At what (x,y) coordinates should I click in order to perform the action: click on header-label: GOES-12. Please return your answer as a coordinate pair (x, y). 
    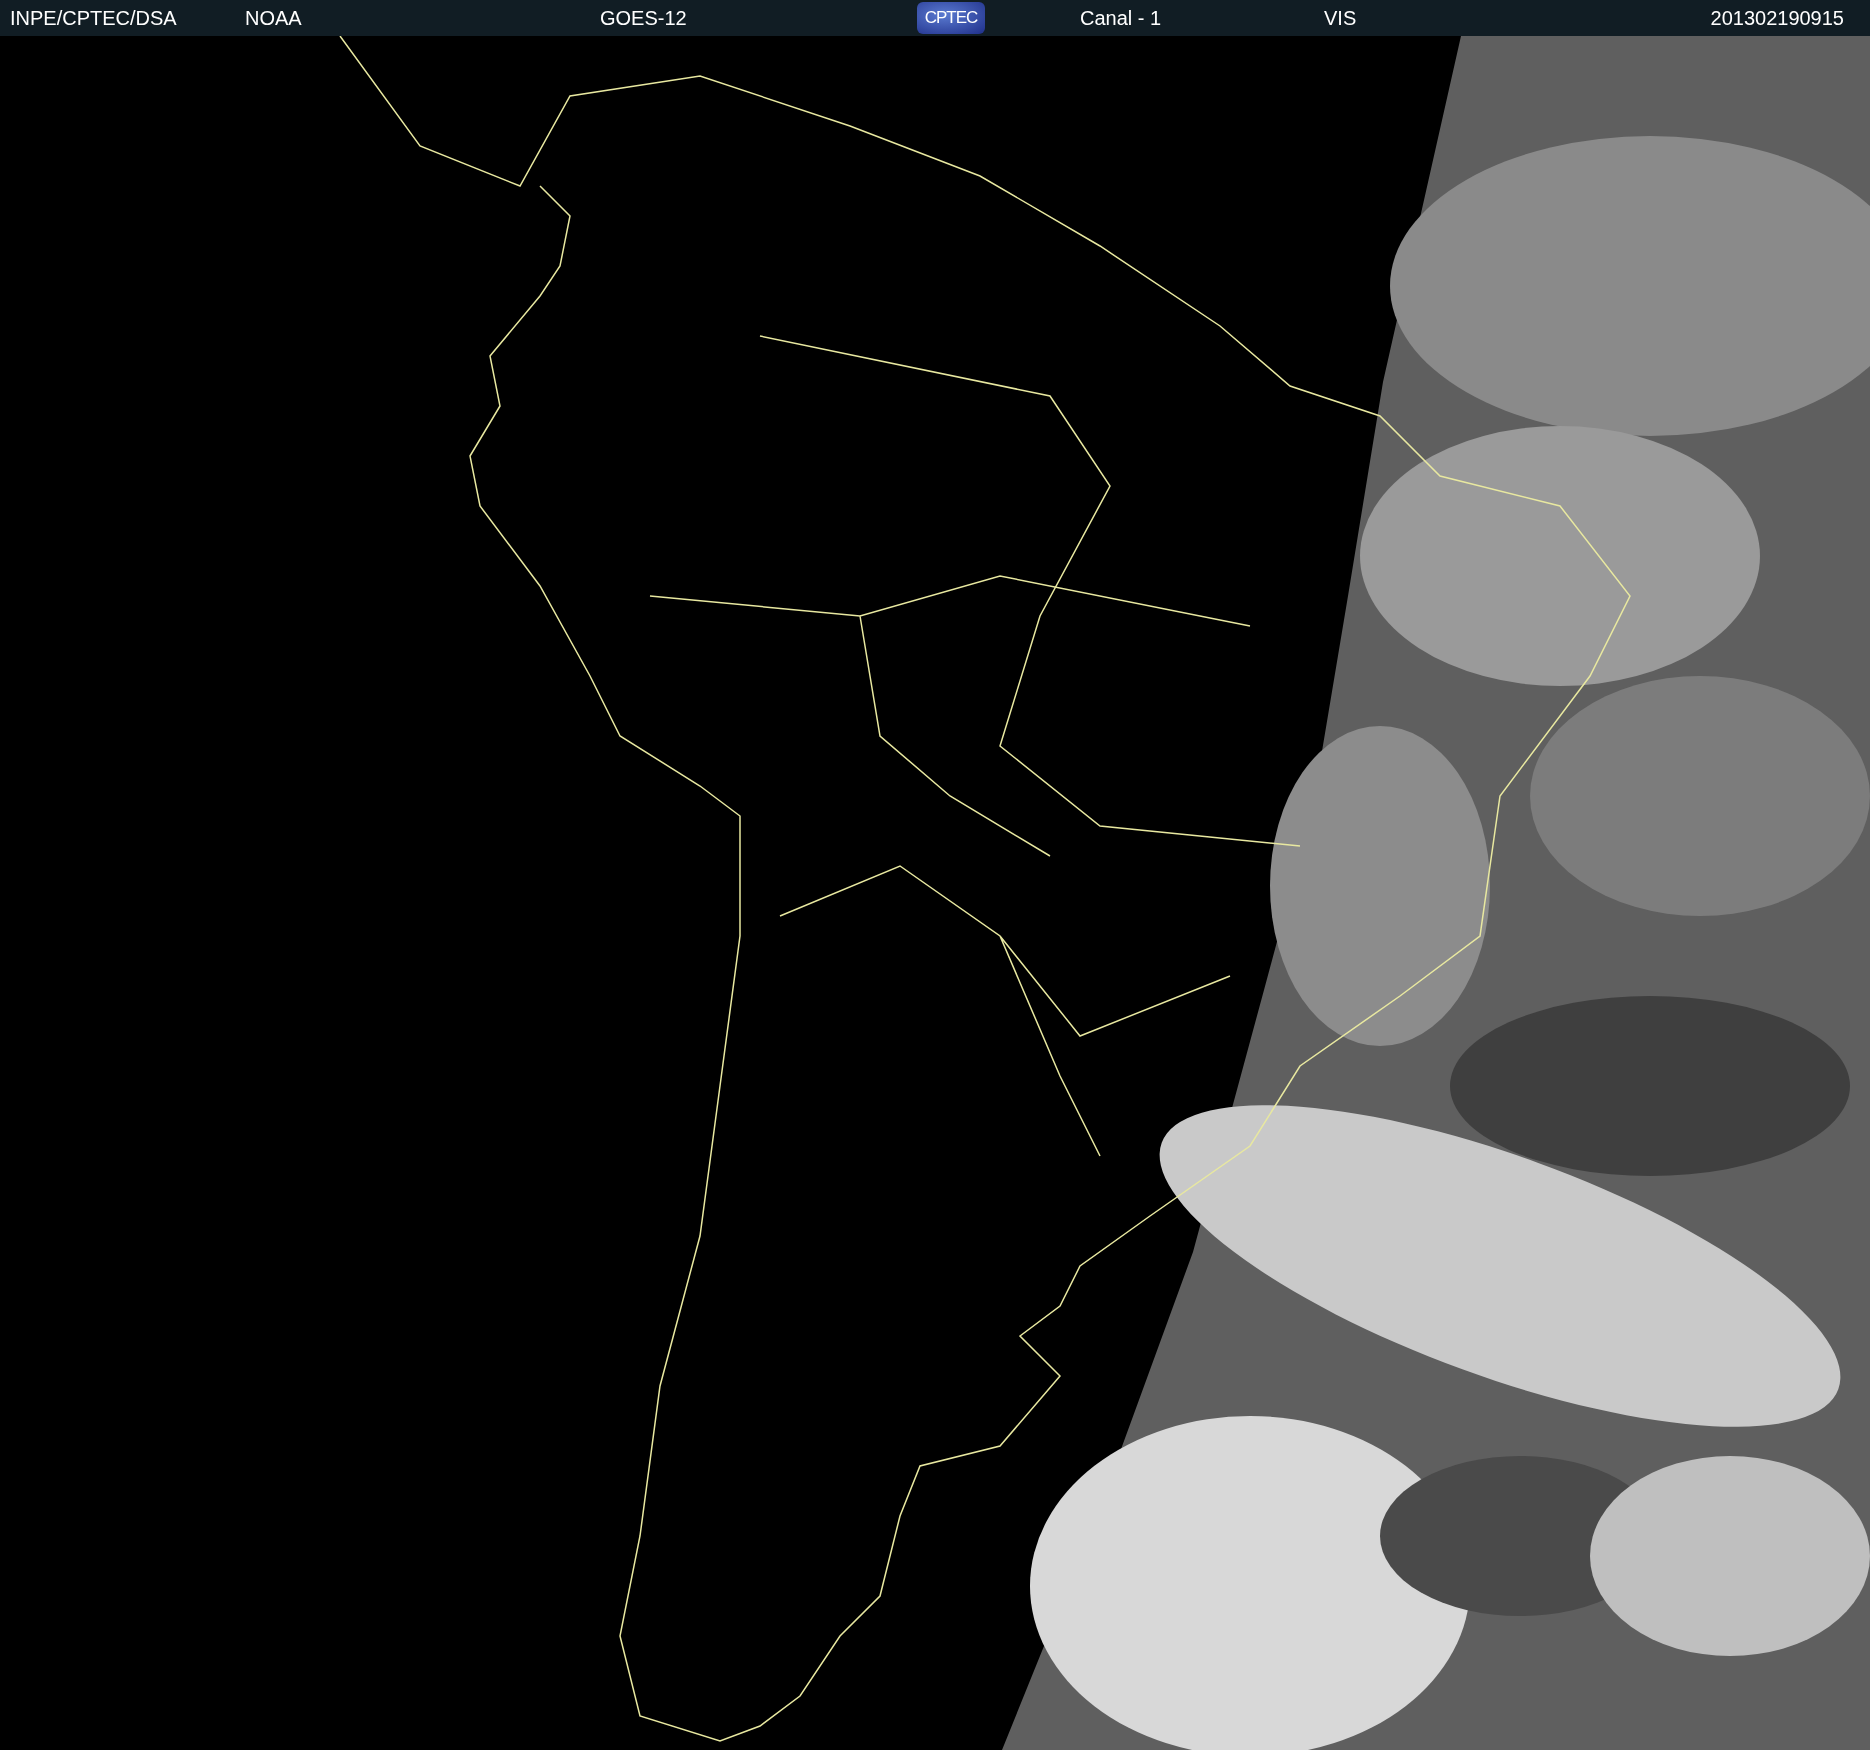
    Looking at the image, I should click on (643, 17).